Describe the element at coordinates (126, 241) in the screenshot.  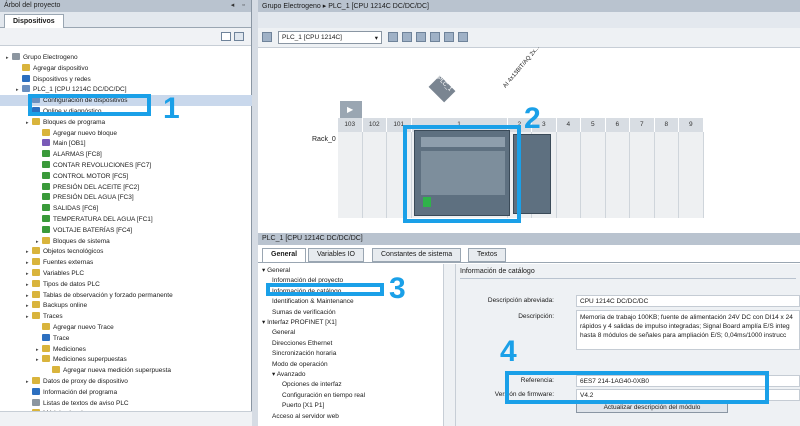
I see `tree-item: ▸ Bloques de sistema` at that location.